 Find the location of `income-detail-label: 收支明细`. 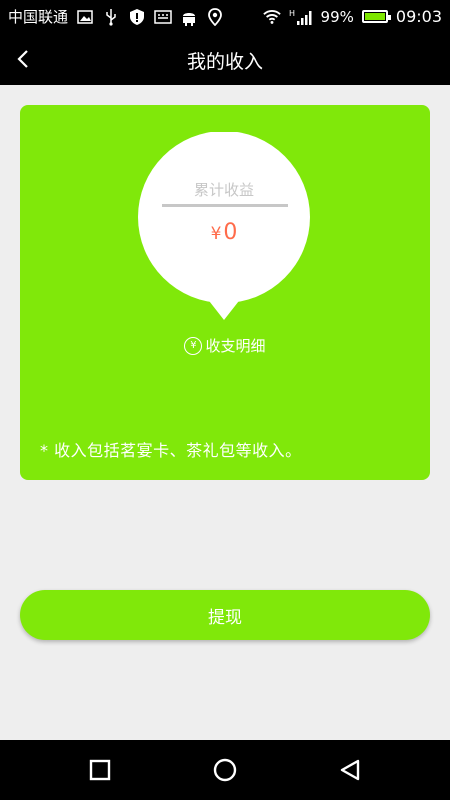

income-detail-label: 收支明细 is located at coordinates (235, 346).